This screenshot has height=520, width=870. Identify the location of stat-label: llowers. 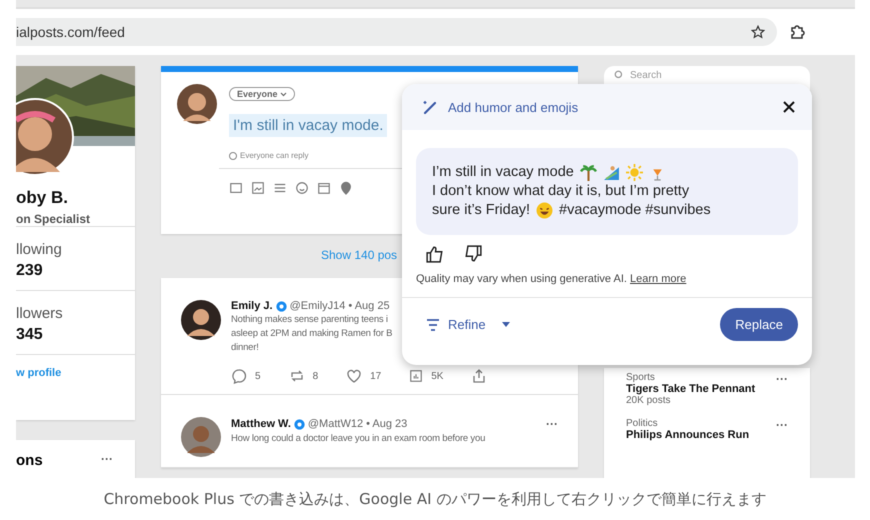
(40, 313).